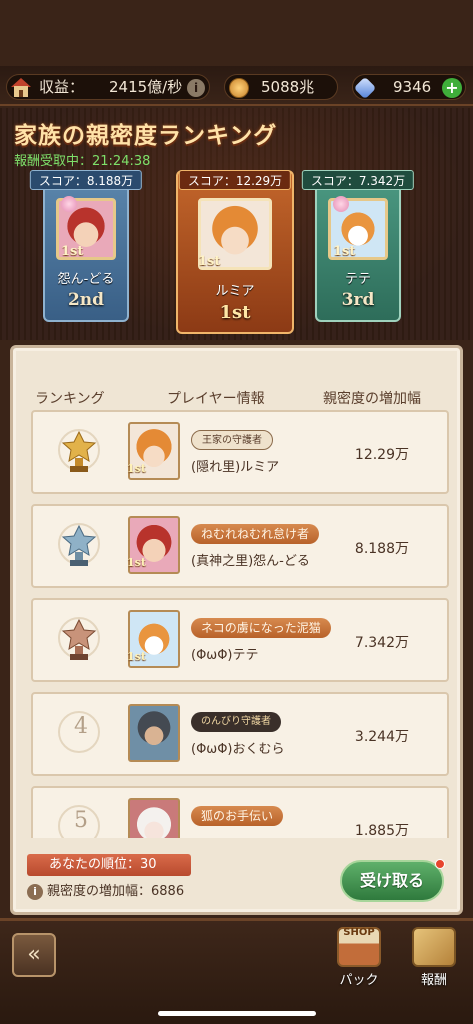 The image size is (473, 1024). Describe the element at coordinates (236, 722) in the screenshot. I see `player-title-tag: のんびり守護者` at that location.